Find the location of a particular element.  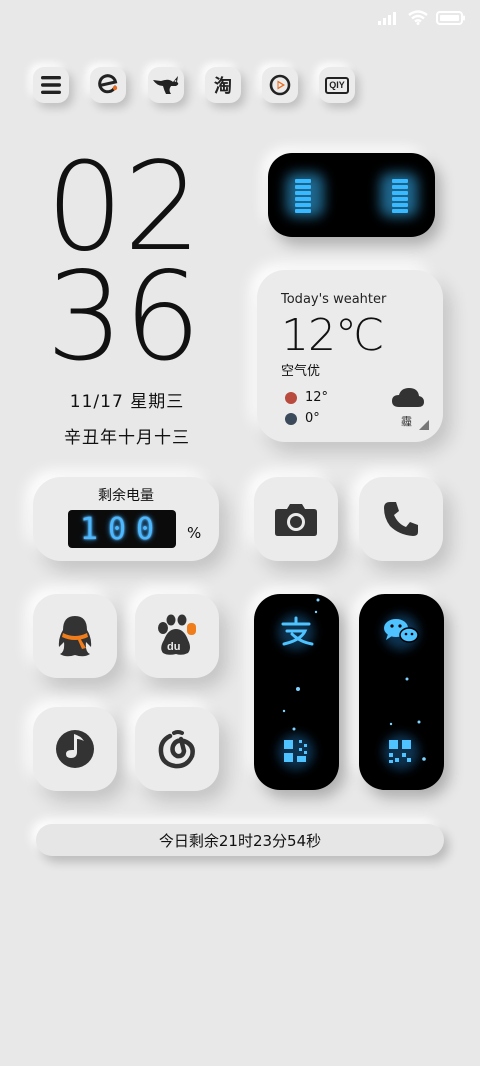

cloud-icon is located at coordinates (408, 397).